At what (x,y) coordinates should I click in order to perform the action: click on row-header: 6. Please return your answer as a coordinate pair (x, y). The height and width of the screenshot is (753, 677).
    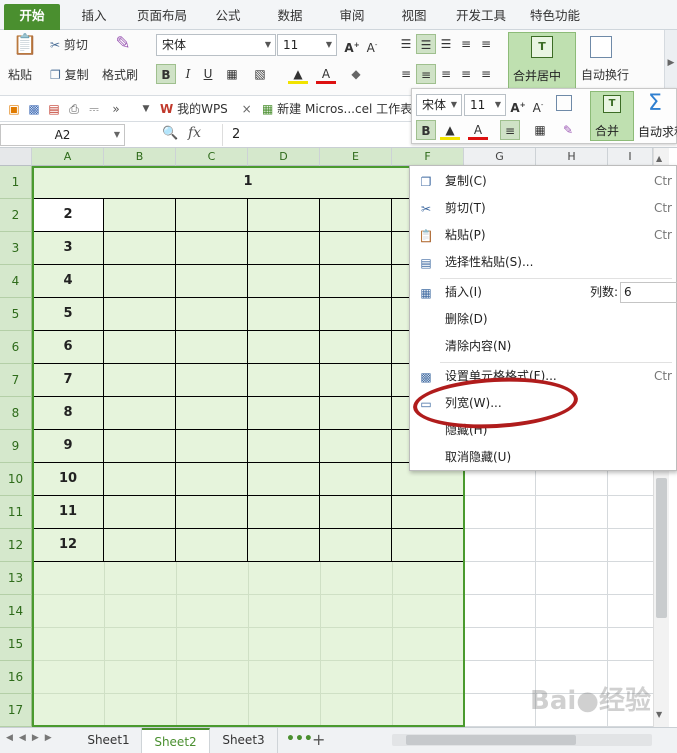
    Looking at the image, I should click on (16, 347).